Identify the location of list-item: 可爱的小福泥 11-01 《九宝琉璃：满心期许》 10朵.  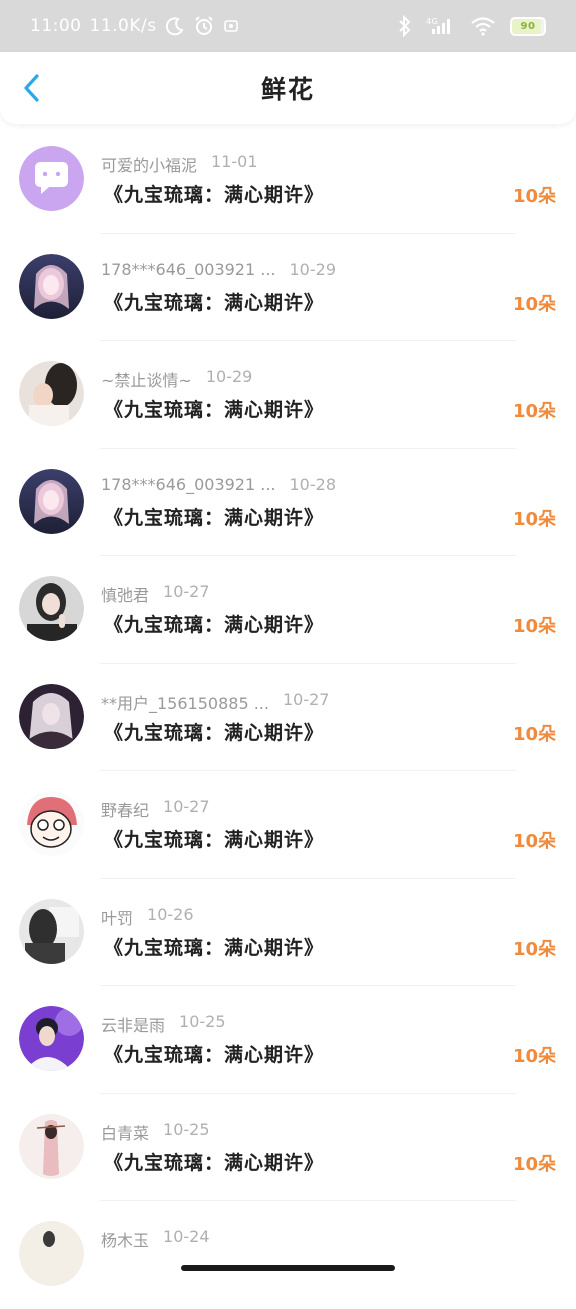
(288, 180).